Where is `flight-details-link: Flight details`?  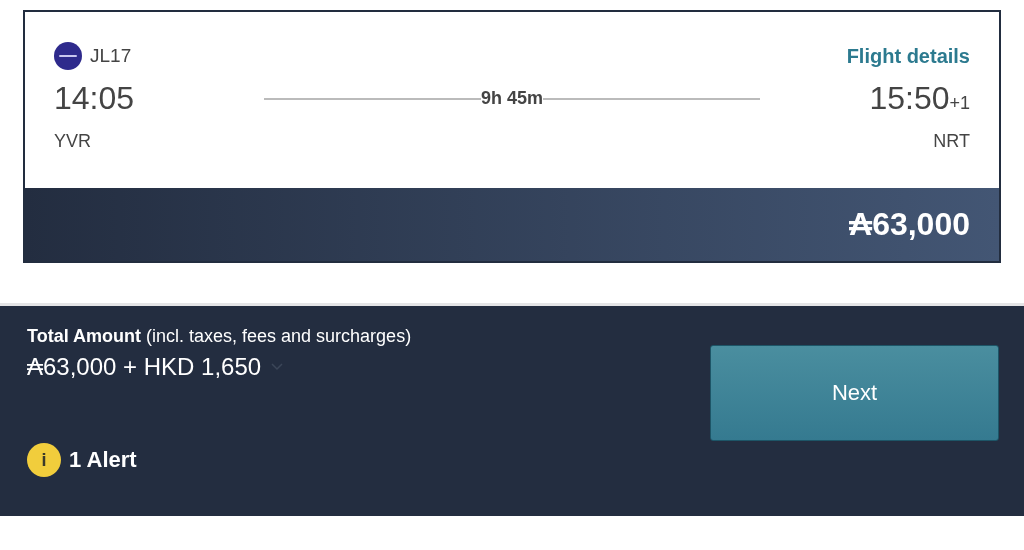
flight-details-link: Flight details is located at coordinates (908, 56).